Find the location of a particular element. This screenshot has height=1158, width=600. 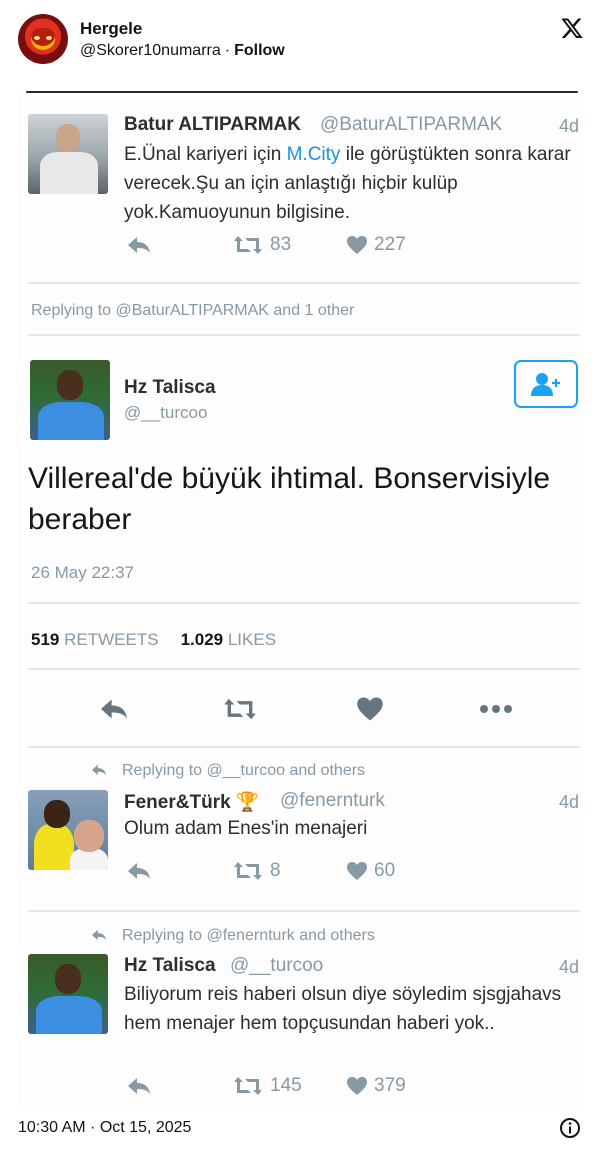

like-icon: 227 is located at coordinates (376, 245).